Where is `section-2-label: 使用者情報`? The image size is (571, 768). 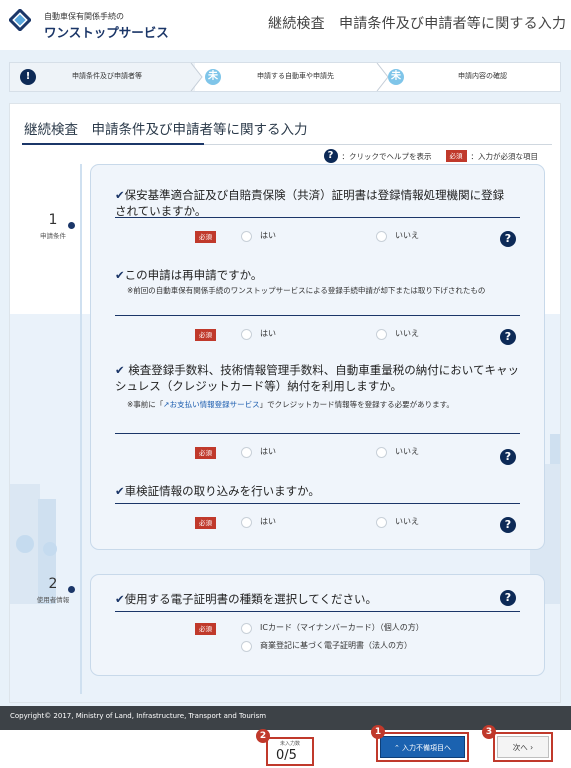 section-2-label: 使用者情報 is located at coordinates (53, 600).